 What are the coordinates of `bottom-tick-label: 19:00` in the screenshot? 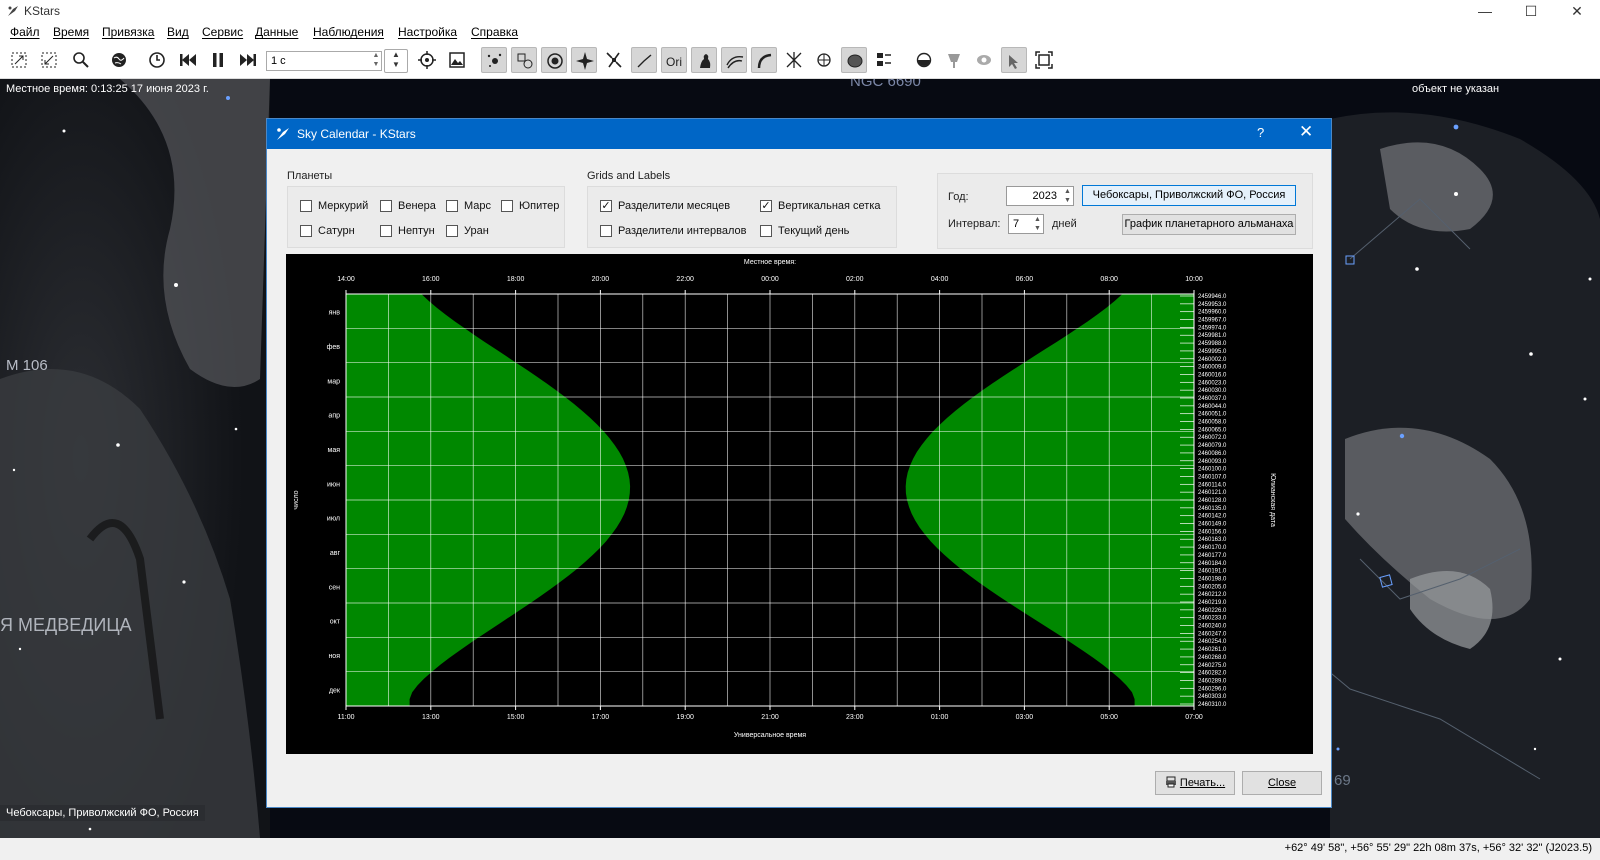 It's located at (685, 717).